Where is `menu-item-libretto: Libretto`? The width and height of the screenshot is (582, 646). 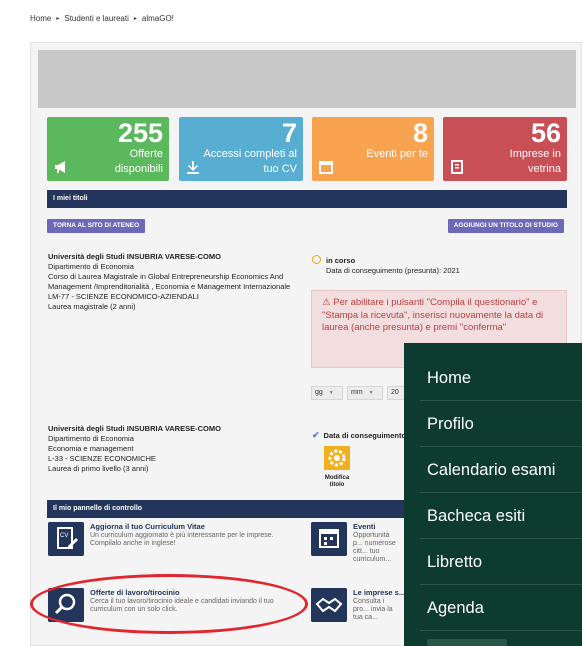
menu-item-libretto: Libretto is located at coordinates (493, 562).